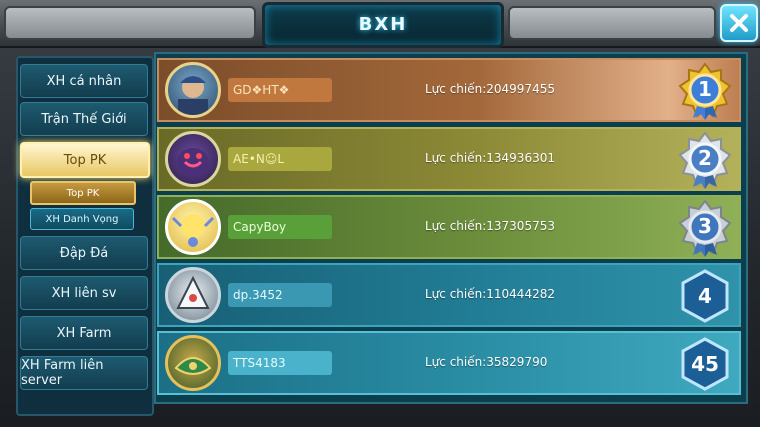  I want to click on sidebar-item-dap-da: Đập Đá, so click(84, 253).